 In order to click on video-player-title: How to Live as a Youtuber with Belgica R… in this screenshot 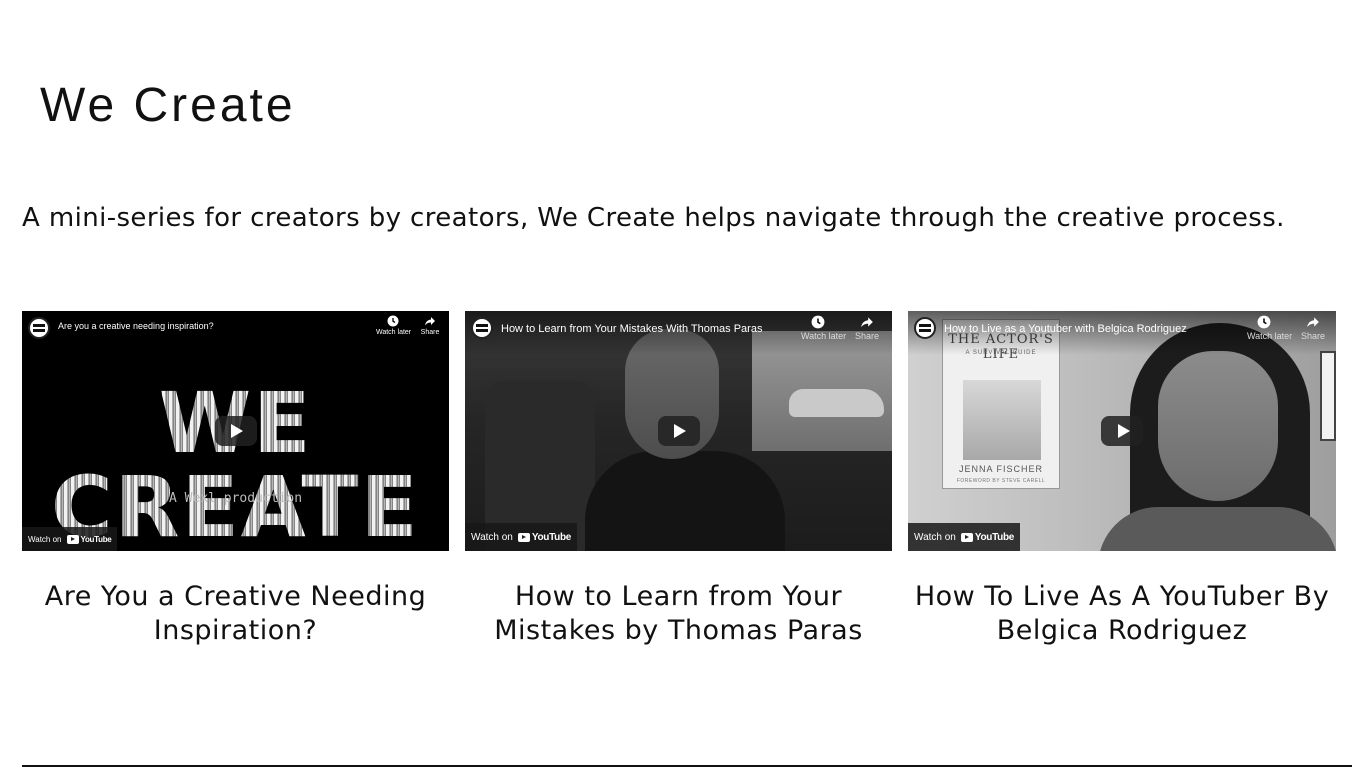, I will do `click(1065, 329)`.